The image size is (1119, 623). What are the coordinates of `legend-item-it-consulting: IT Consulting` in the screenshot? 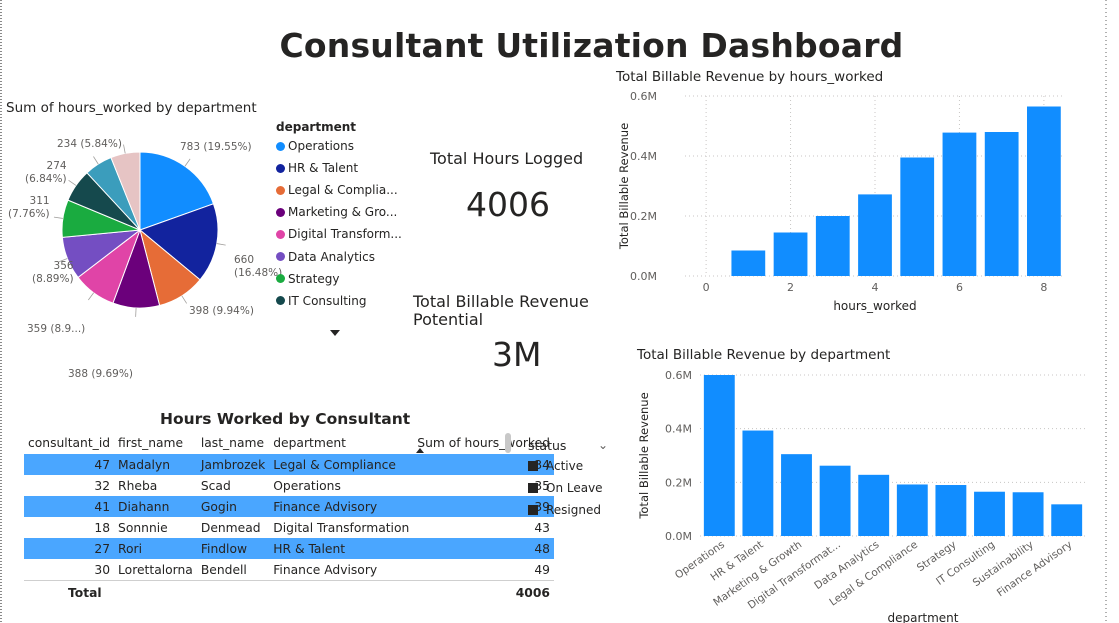 It's located at (321, 301).